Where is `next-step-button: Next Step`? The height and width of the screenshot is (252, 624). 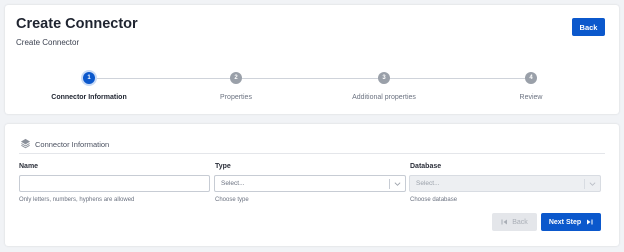 next-step-button: Next Step is located at coordinates (571, 222).